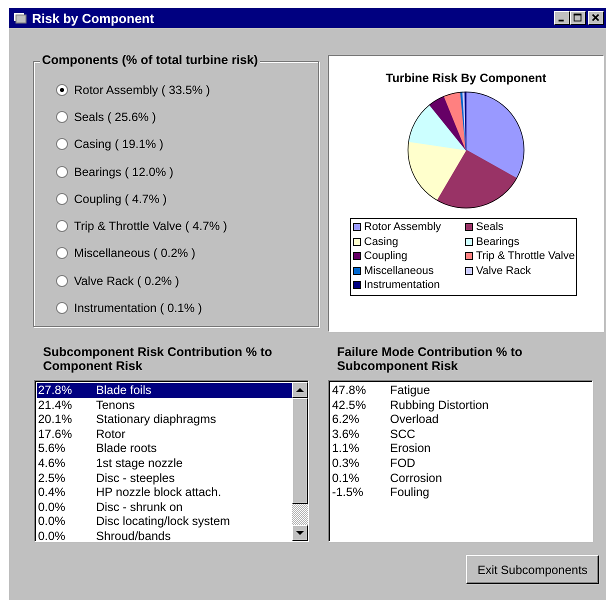 The width and height of the screenshot is (606, 600). Describe the element at coordinates (410, 492) in the screenshot. I see `item-name: Fouling` at that location.